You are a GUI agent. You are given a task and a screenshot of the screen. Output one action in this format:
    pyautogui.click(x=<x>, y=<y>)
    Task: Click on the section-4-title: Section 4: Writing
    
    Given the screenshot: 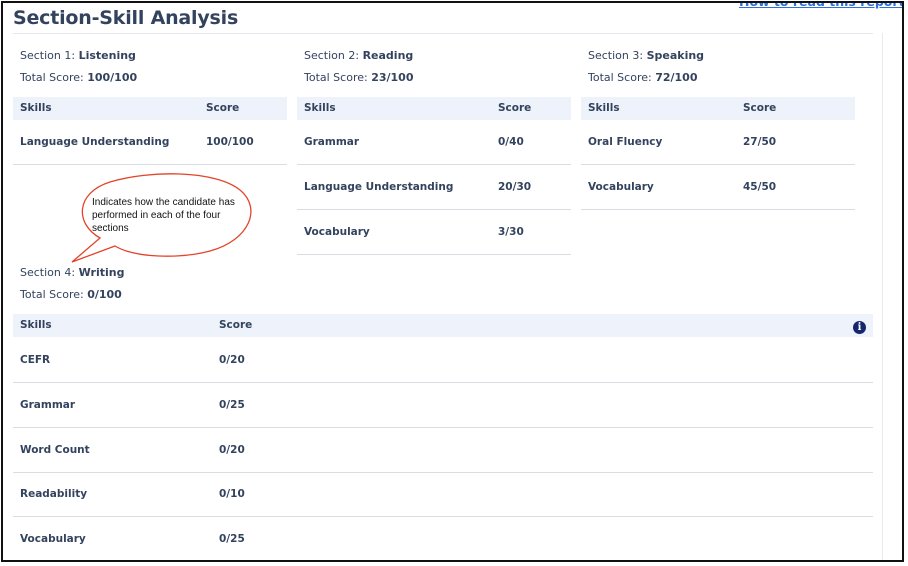 What is the action you would take?
    pyautogui.click(x=72, y=272)
    